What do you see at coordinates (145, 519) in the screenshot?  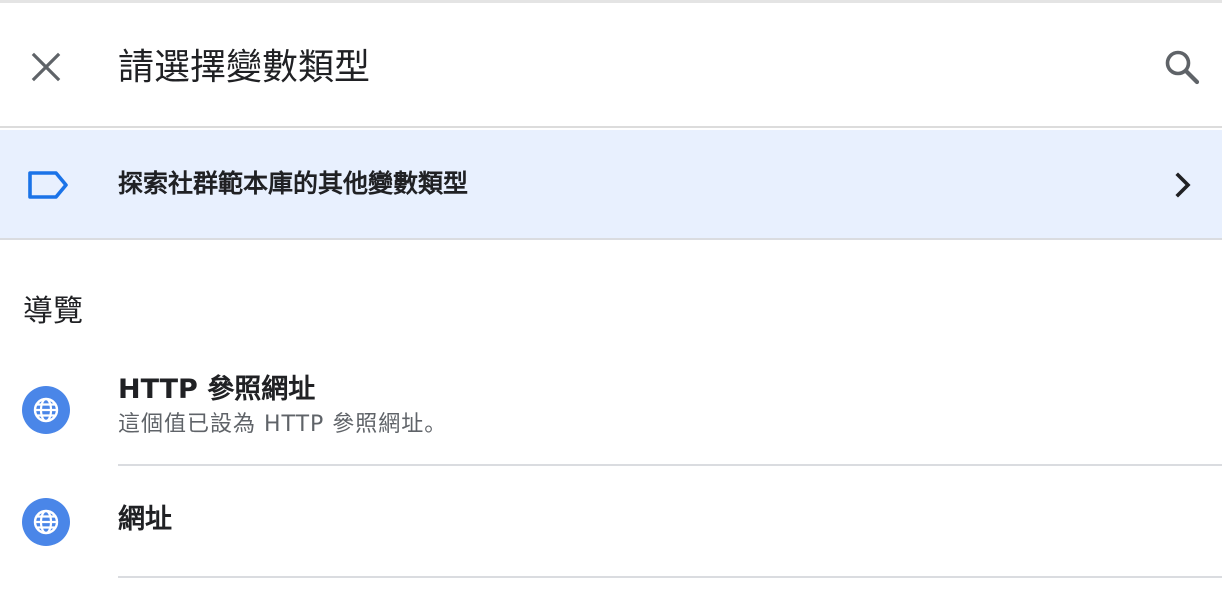 I see `list-item-name: 網址` at bounding box center [145, 519].